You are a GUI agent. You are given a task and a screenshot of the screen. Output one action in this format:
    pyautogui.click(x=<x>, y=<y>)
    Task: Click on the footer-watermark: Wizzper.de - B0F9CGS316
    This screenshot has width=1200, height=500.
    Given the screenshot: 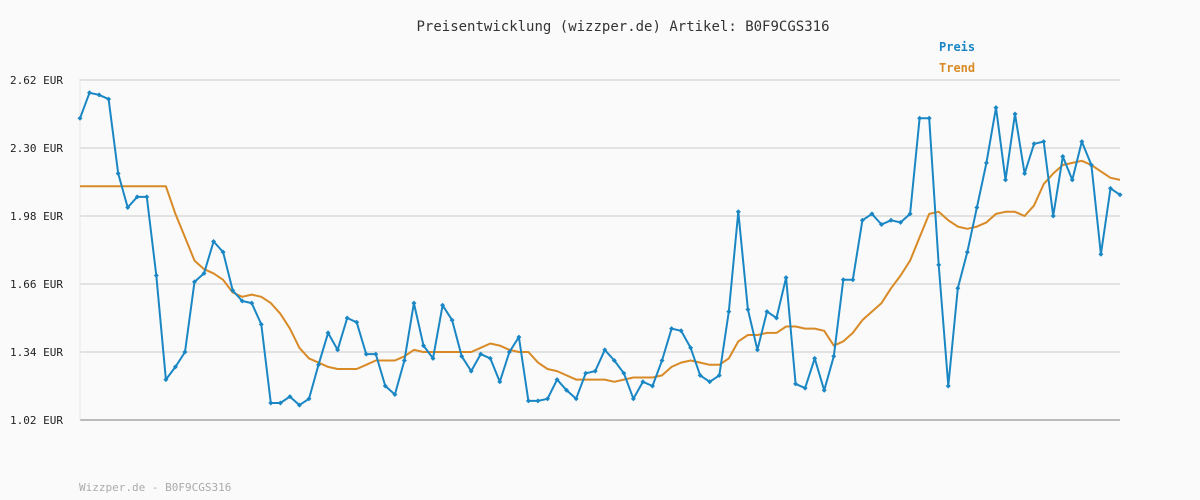 What is the action you would take?
    pyautogui.click(x=155, y=487)
    